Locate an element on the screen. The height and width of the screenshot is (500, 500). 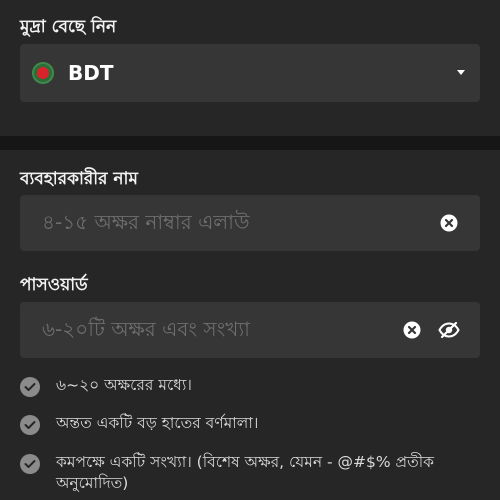
currency-select: BDT is located at coordinates (250, 73).